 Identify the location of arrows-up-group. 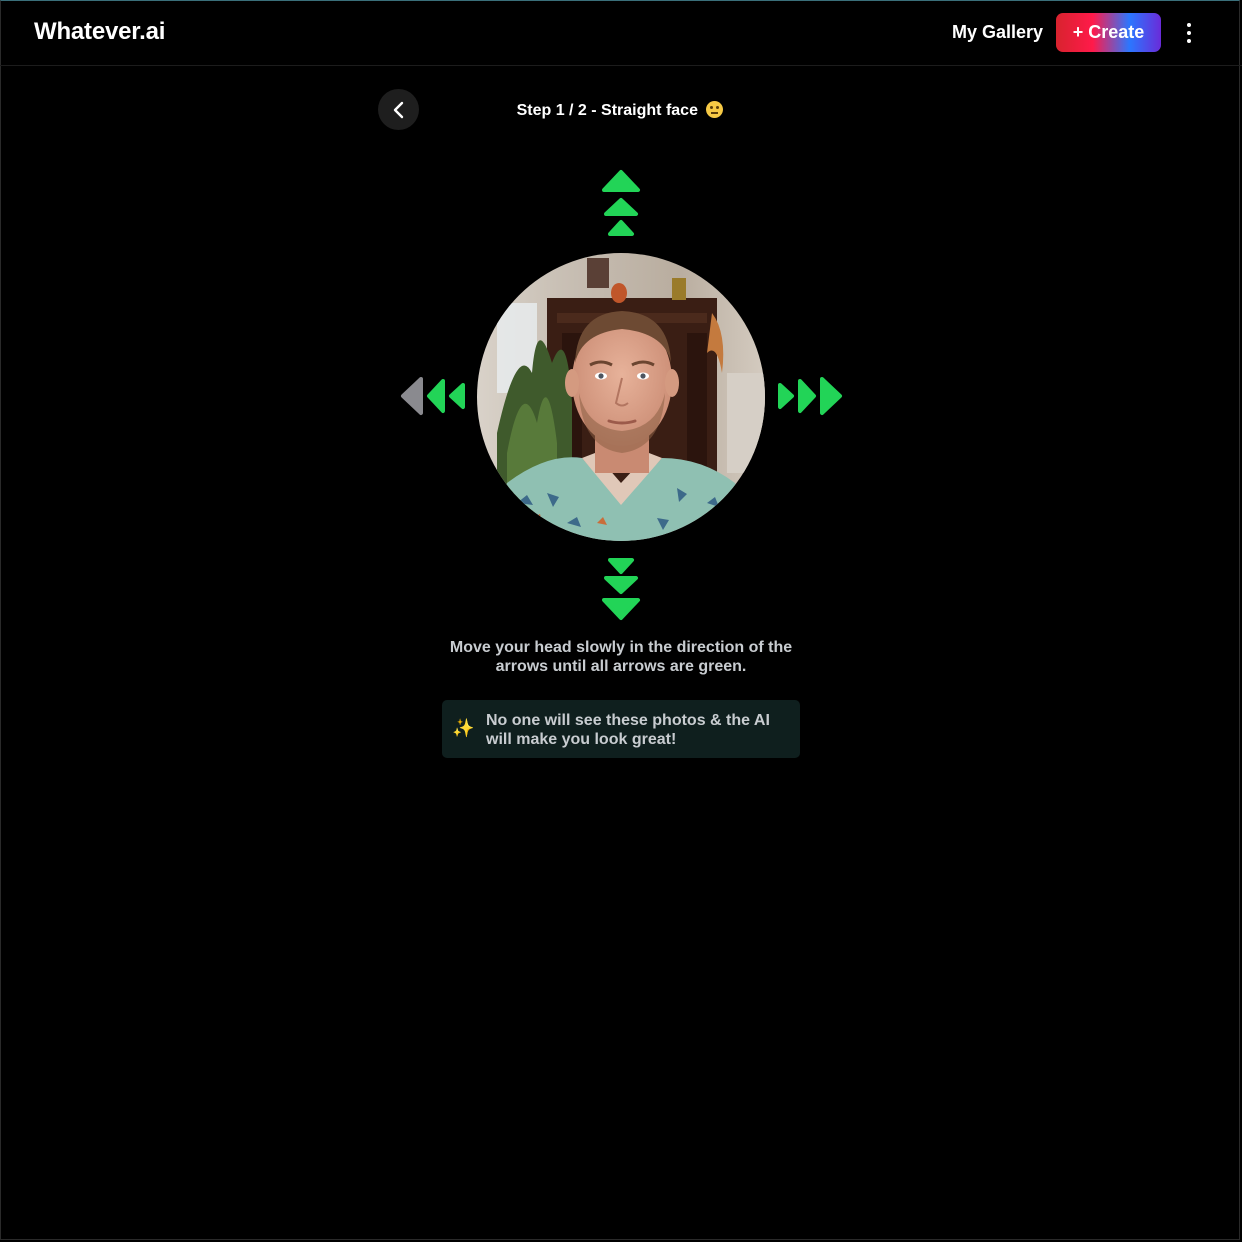
(621, 203).